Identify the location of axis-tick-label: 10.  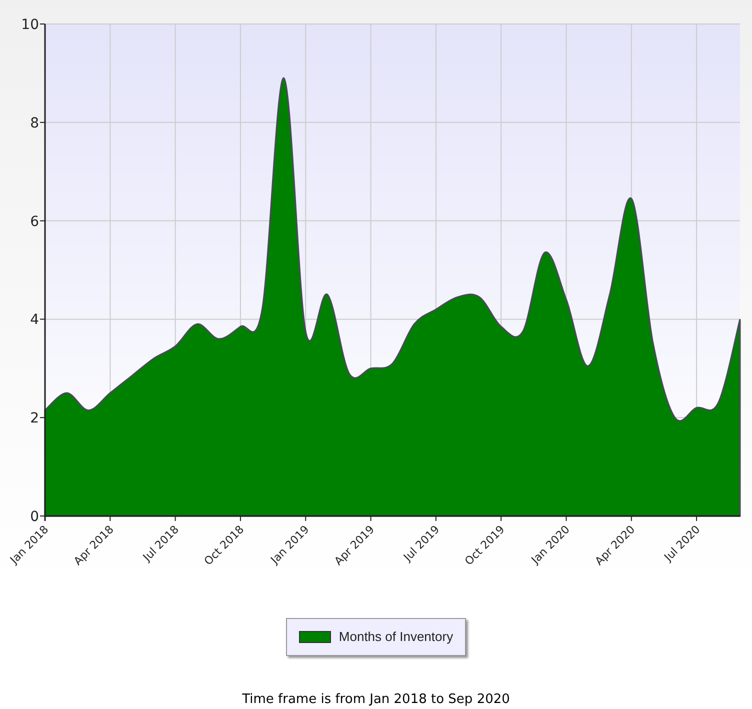
(30, 25).